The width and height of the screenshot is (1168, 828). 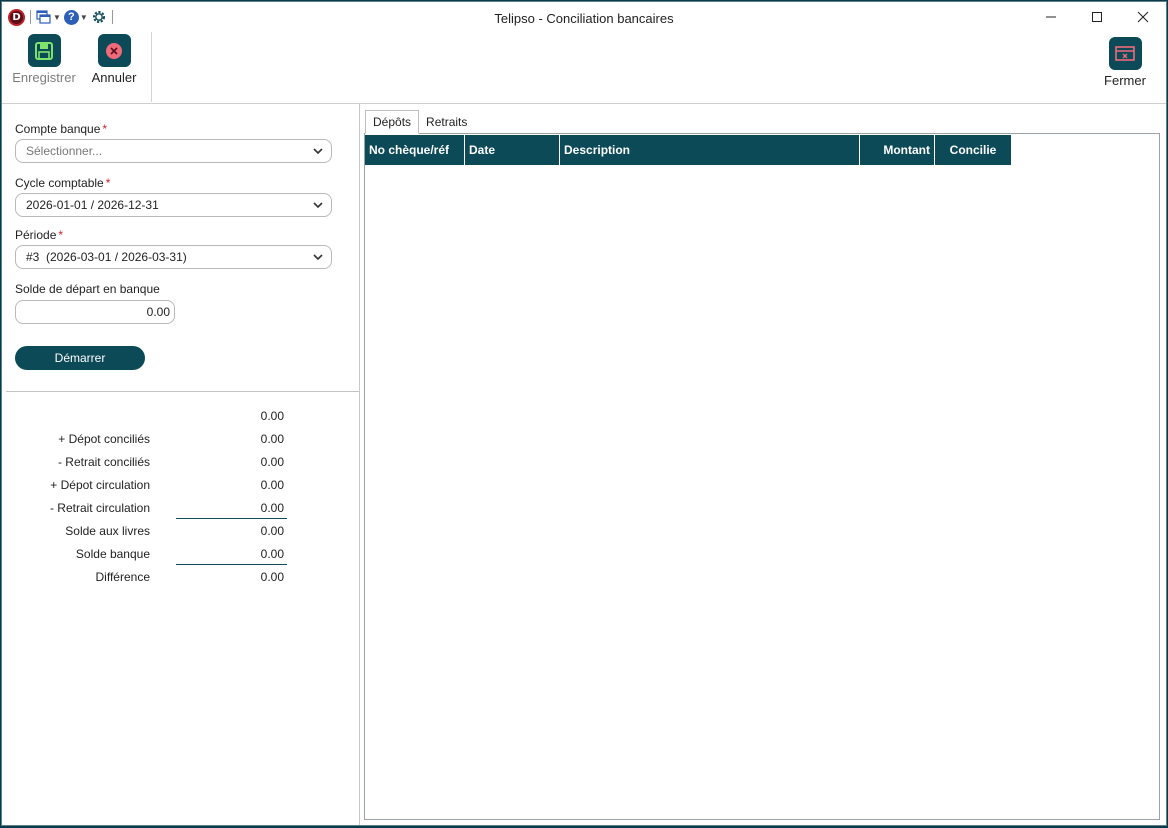 What do you see at coordinates (182, 391) in the screenshot?
I see `panel-divider` at bounding box center [182, 391].